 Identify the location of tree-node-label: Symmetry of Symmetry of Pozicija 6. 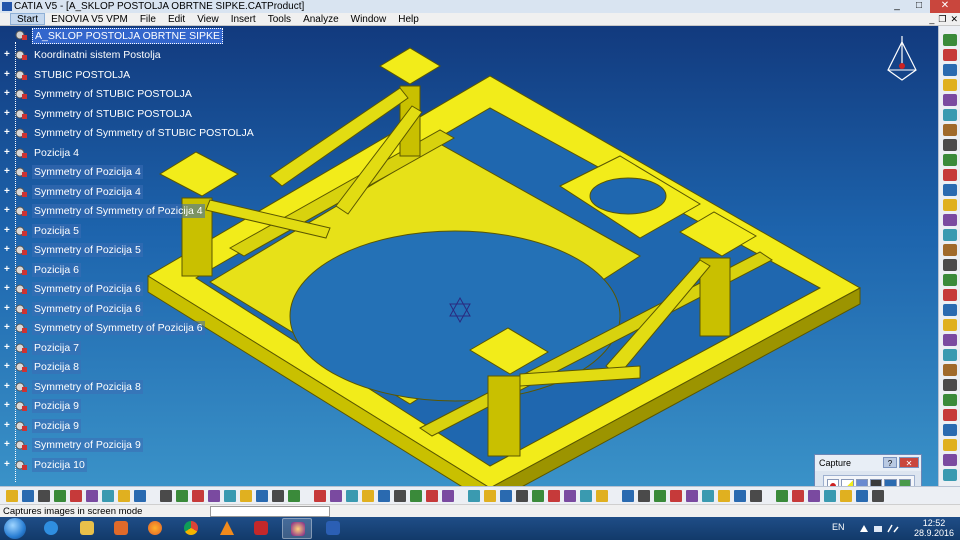
(118, 328).